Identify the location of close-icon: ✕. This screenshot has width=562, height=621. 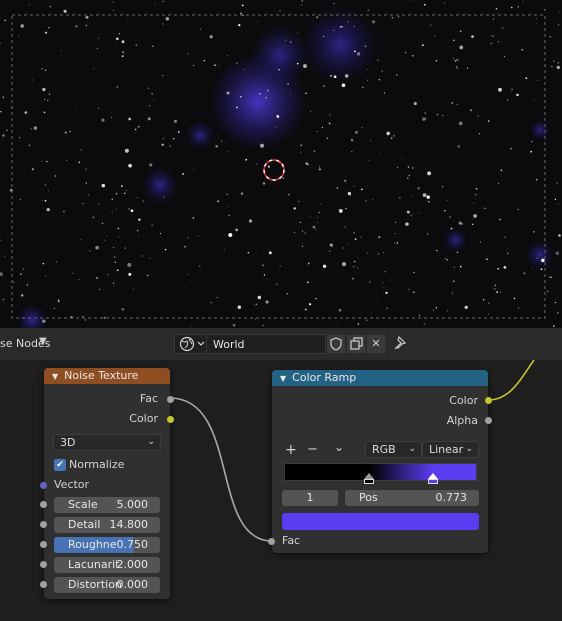
(376, 343).